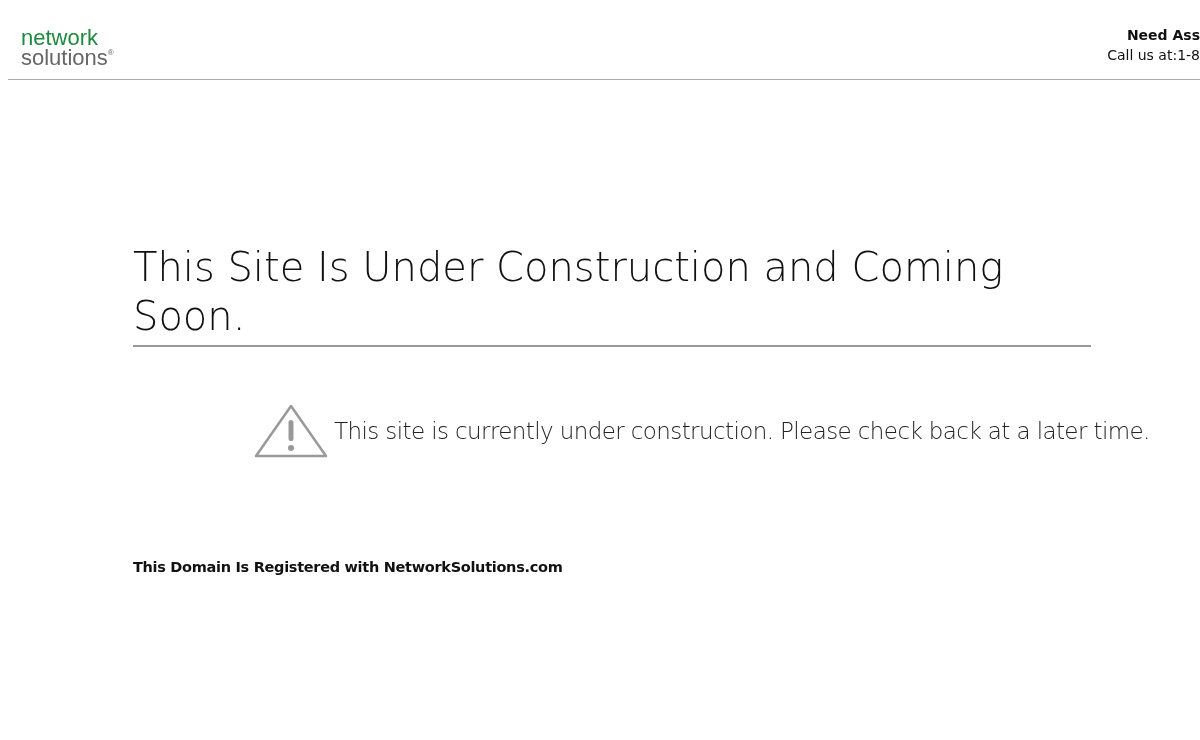 Image resolution: width=1200 pixels, height=740 pixels. What do you see at coordinates (348, 567) in the screenshot?
I see `registration-note: This Domain Is Registered with NetworkSolutions.com` at bounding box center [348, 567].